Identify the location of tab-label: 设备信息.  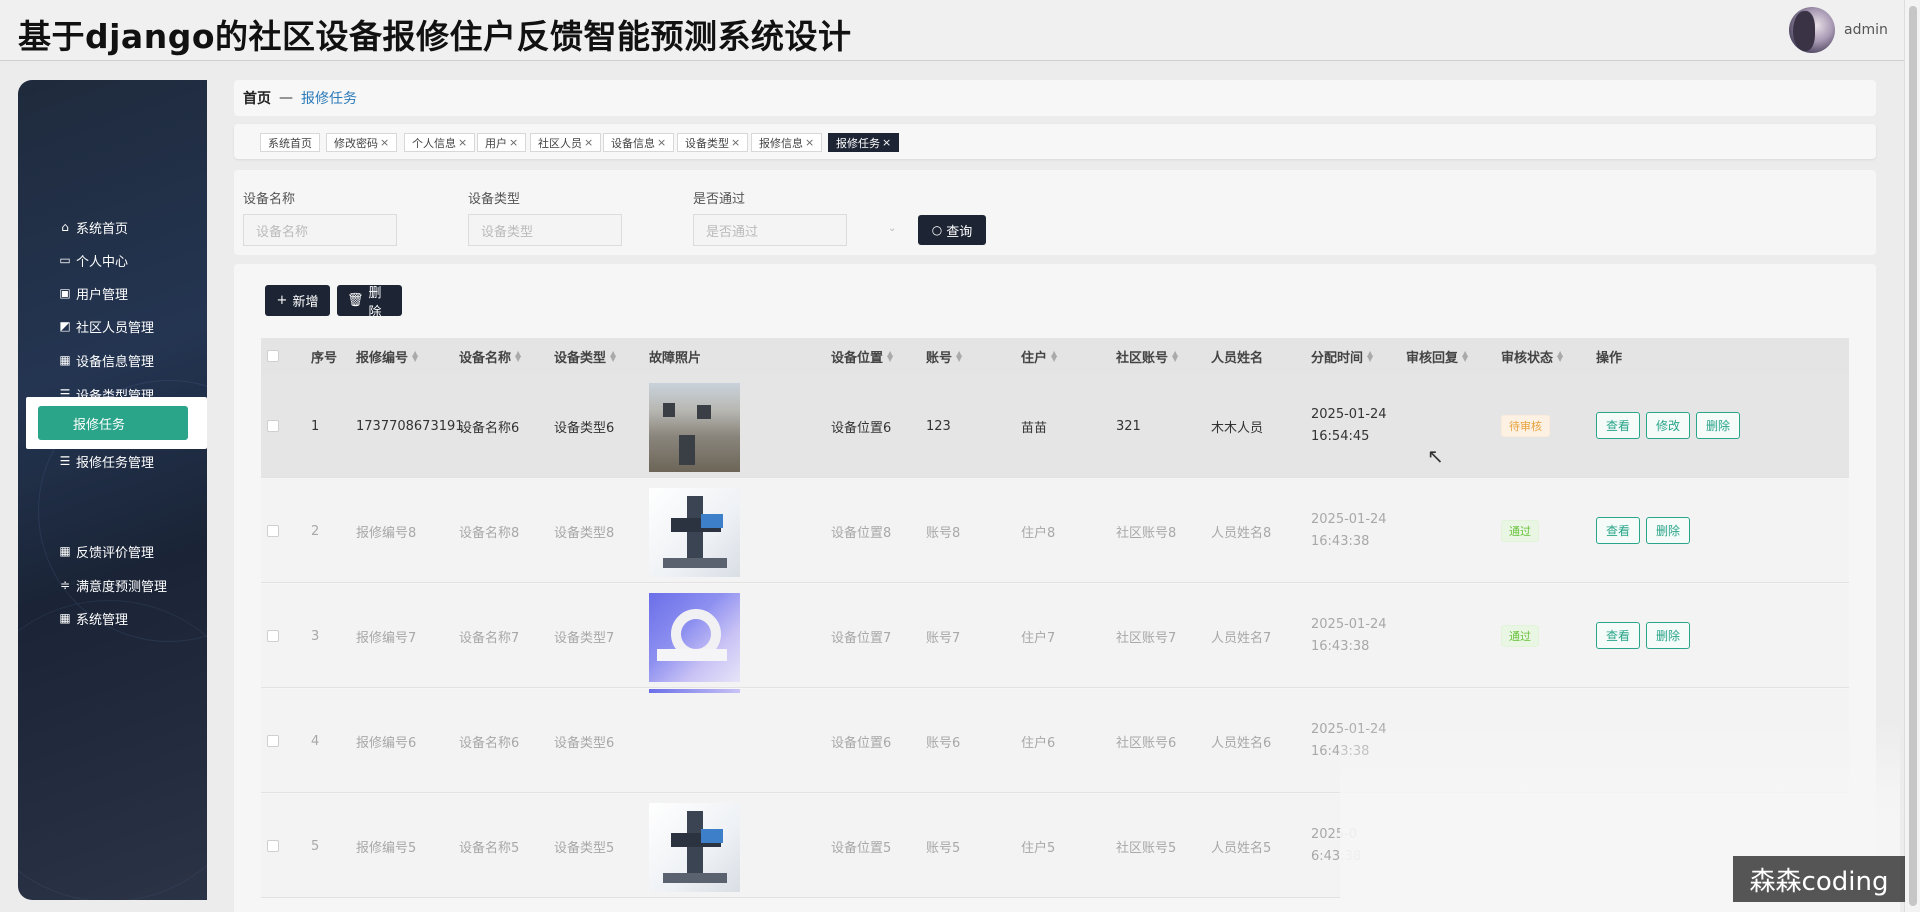
(633, 143).